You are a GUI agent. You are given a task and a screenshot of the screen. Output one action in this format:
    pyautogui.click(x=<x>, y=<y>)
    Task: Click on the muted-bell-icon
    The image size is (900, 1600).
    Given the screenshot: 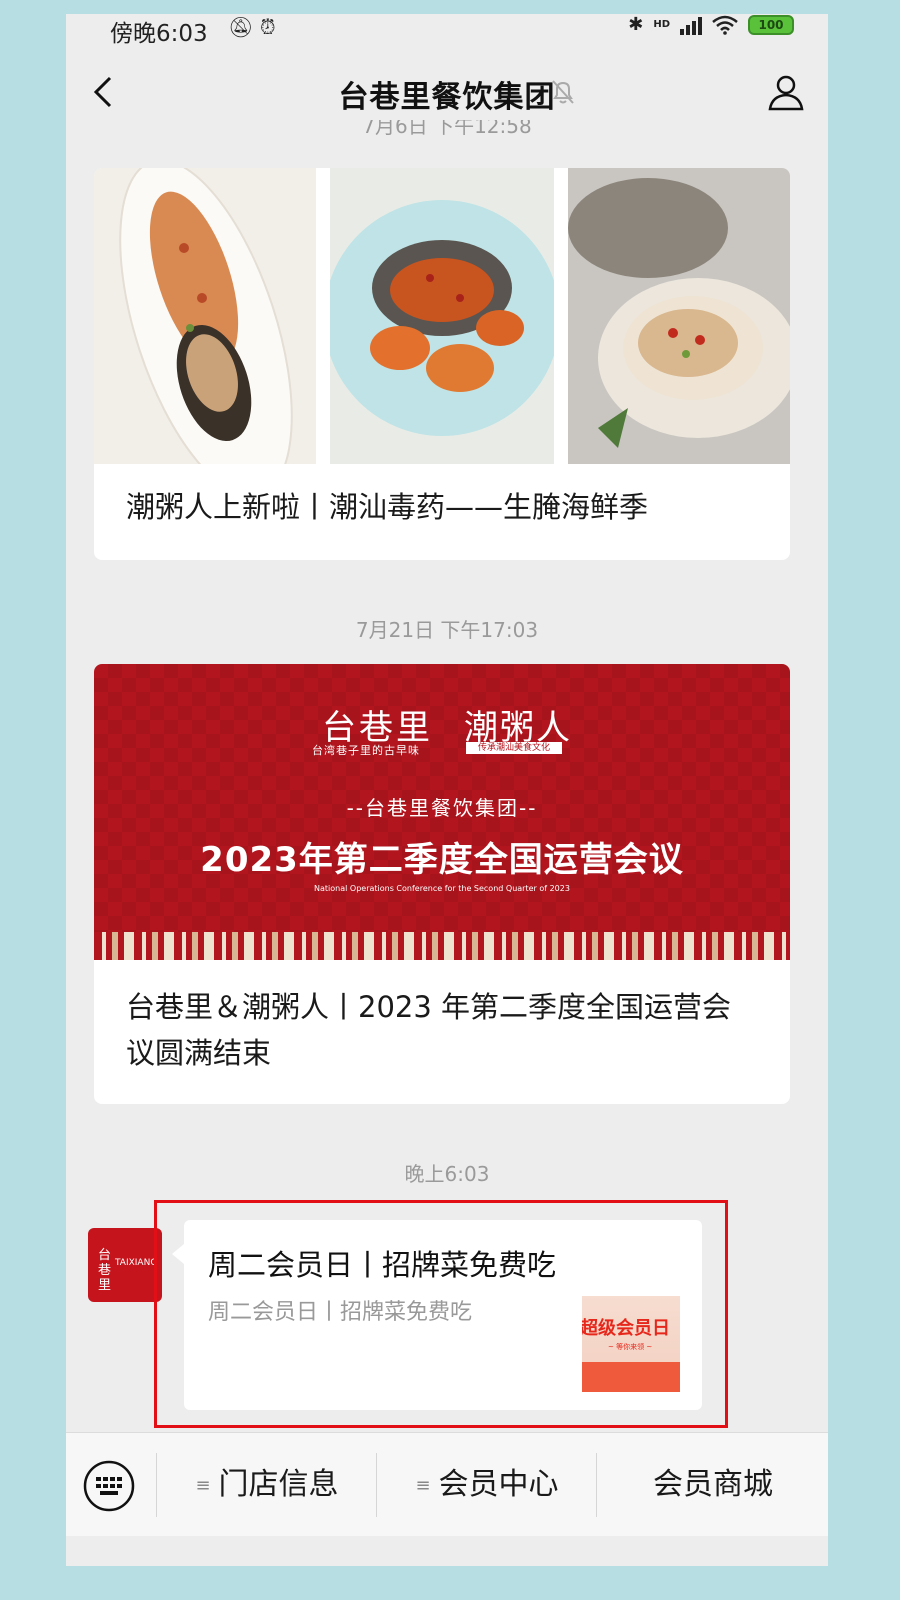 What is the action you would take?
    pyautogui.click(x=563, y=92)
    